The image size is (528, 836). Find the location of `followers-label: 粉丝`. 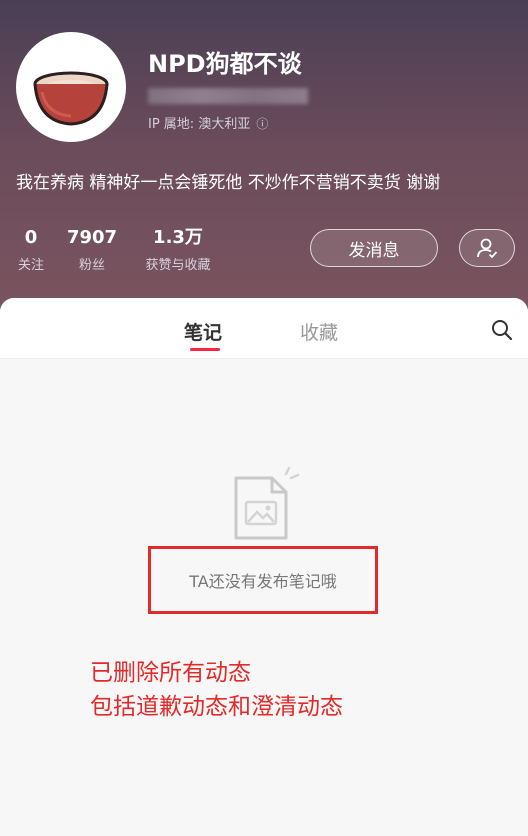

followers-label: 粉丝 is located at coordinates (91, 265).